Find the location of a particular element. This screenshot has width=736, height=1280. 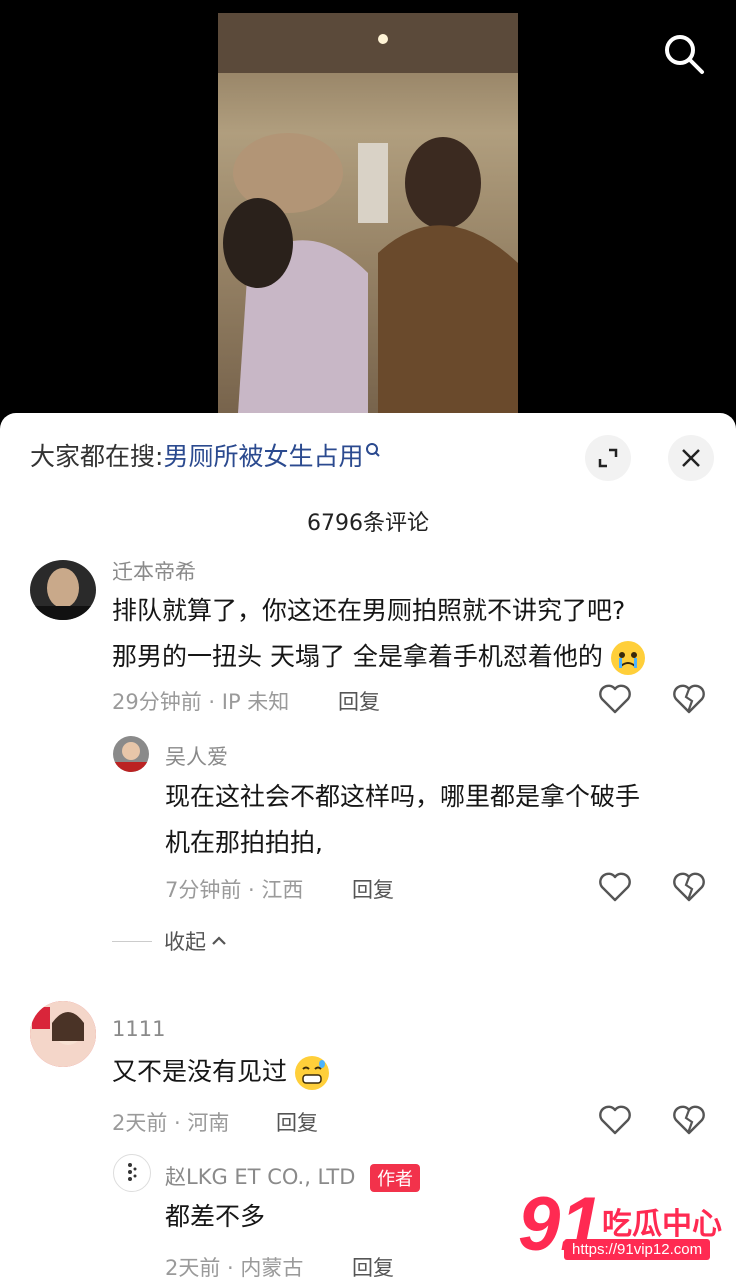

comment-text-line: 那男的一扭头 天塌了 全是拿着手机怼着他的 is located at coordinates (378, 657).